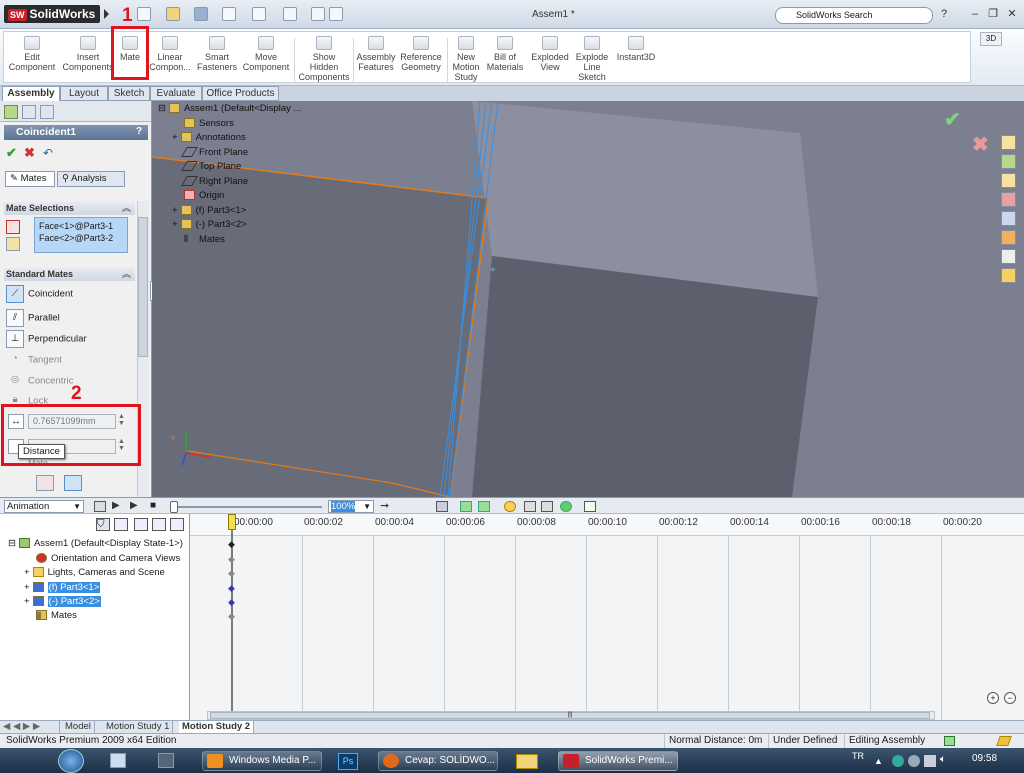  What do you see at coordinates (45, 483) in the screenshot?
I see `mate-alignment-aligned-icon` at bounding box center [45, 483].